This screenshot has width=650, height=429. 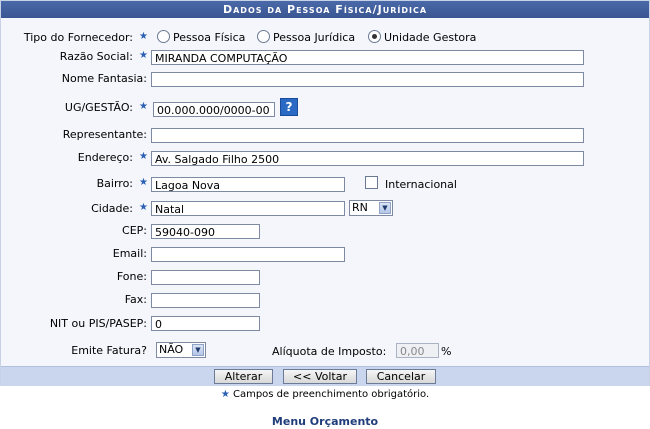 What do you see at coordinates (205, 300) in the screenshot?
I see `fax-input` at bounding box center [205, 300].